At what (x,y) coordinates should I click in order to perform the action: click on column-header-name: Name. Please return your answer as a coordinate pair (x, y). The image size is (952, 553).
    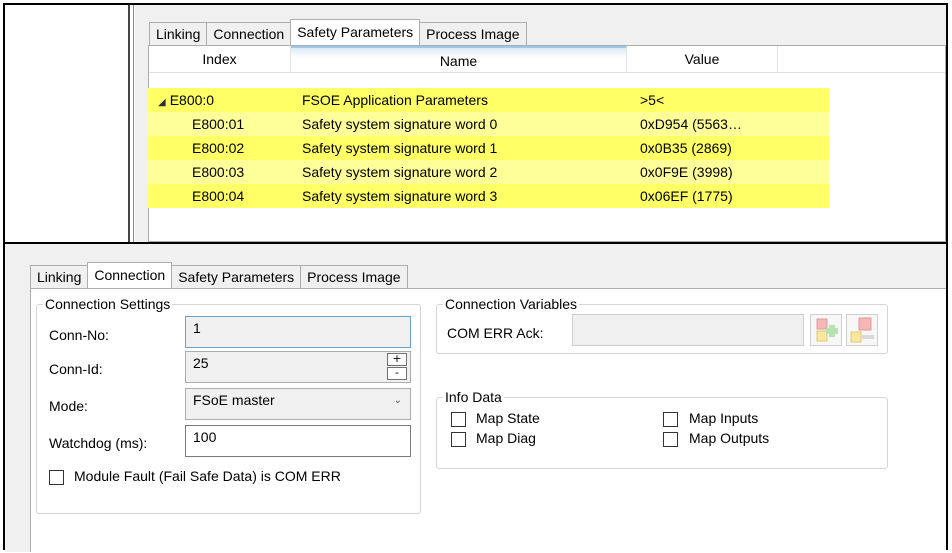
    Looking at the image, I should click on (459, 59).